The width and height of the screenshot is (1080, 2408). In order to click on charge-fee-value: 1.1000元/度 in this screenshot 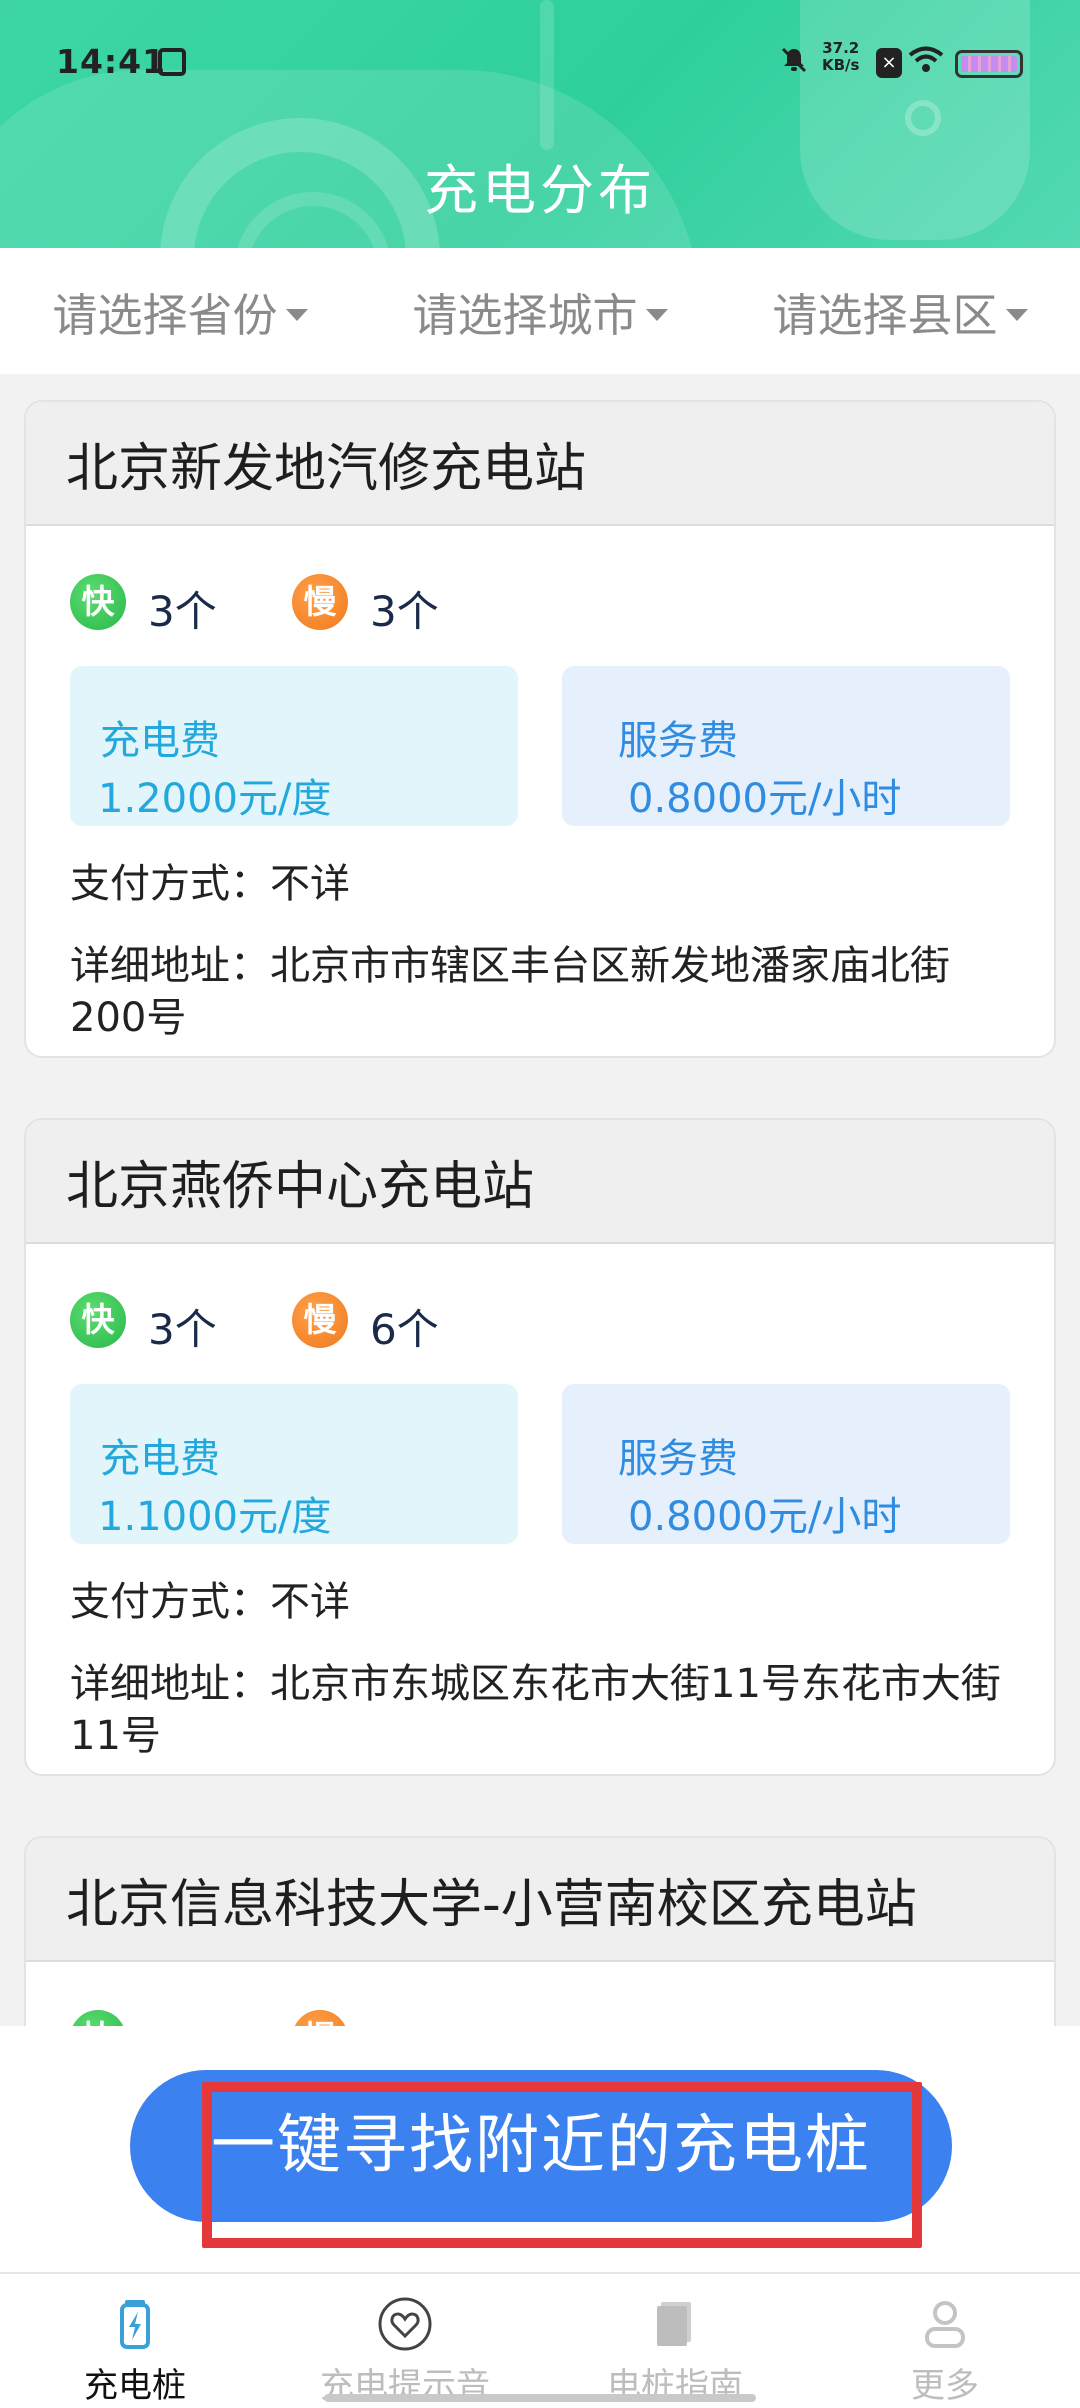, I will do `click(215, 1517)`.